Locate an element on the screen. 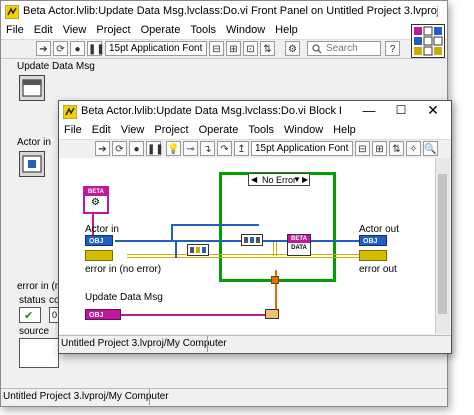  connector-pane-icon is located at coordinates (428, 41).